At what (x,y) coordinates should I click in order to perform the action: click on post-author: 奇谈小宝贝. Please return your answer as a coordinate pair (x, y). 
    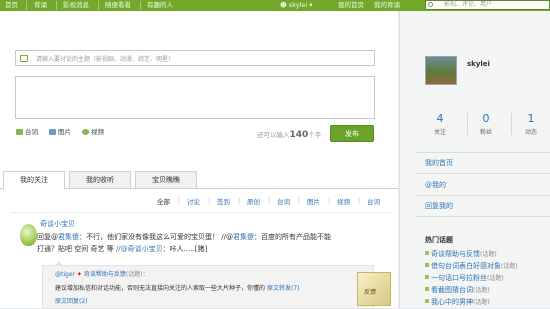
    Looking at the image, I should click on (57, 224).